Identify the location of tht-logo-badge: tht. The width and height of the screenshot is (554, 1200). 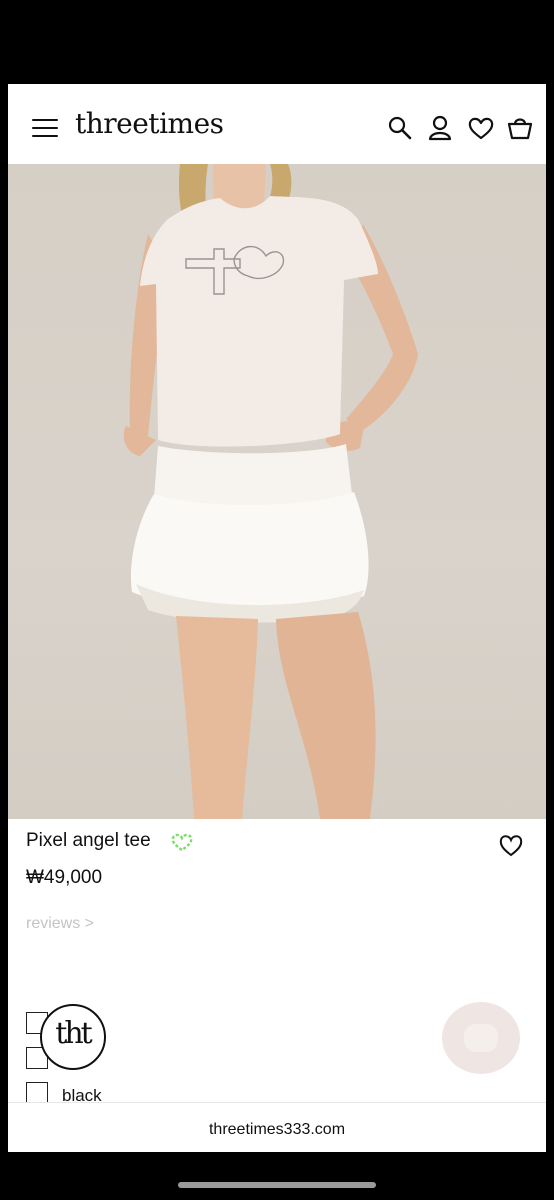
(73, 1037).